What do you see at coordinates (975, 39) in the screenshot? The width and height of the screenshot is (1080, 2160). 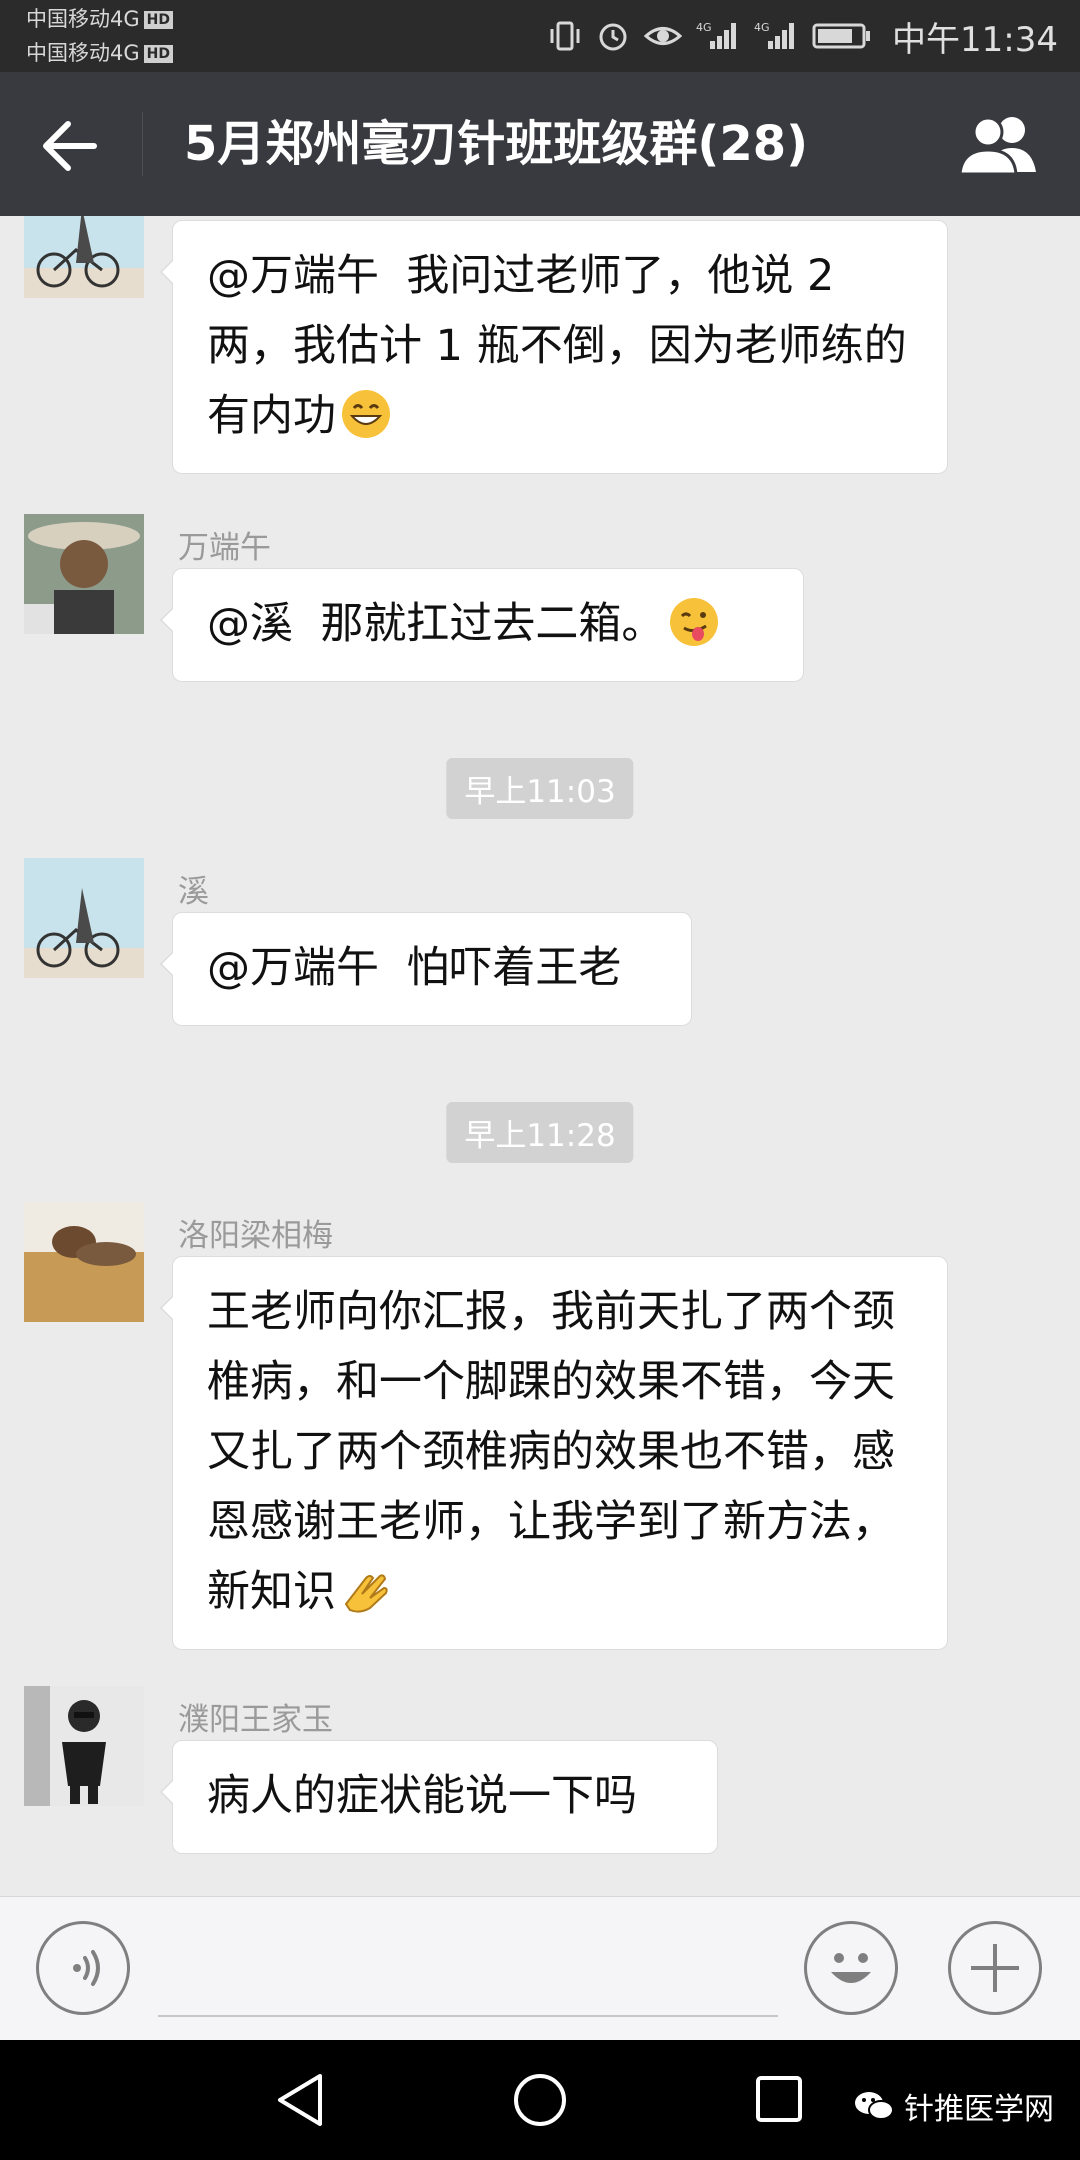 I see `status-time: 中午11:34` at bounding box center [975, 39].